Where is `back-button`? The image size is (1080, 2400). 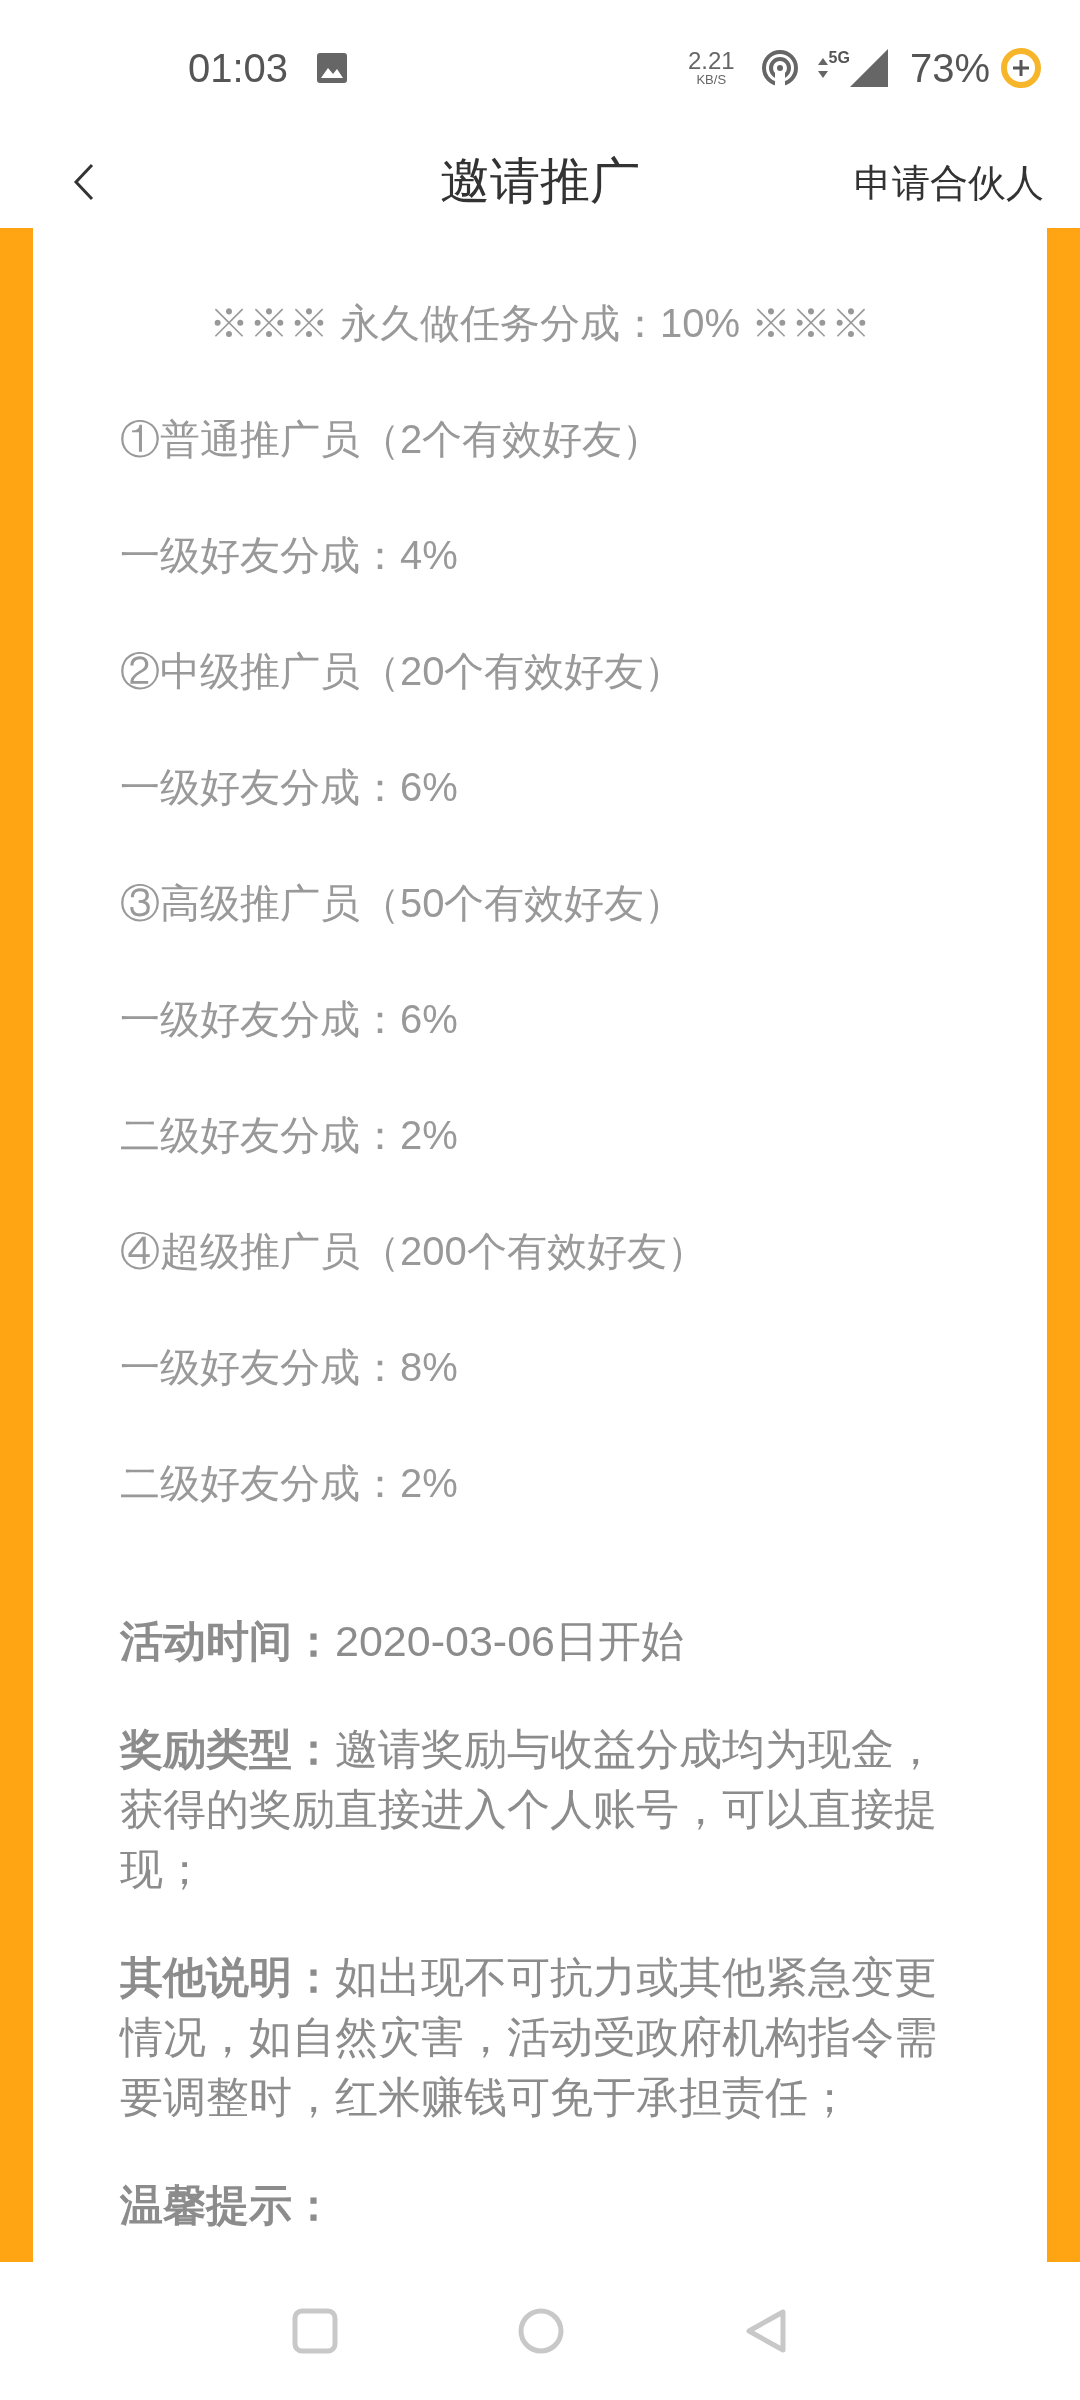 back-button is located at coordinates (766, 2331).